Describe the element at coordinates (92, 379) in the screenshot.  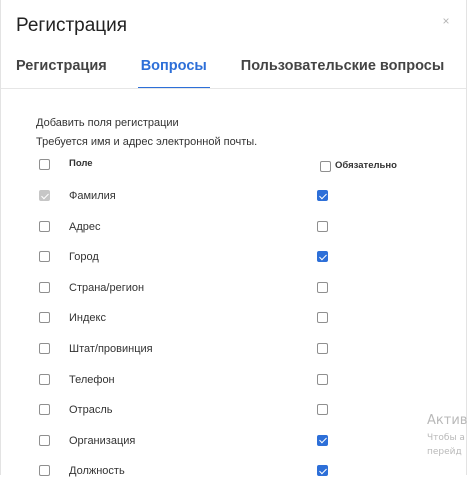
I see `field-label: Телефон` at that location.